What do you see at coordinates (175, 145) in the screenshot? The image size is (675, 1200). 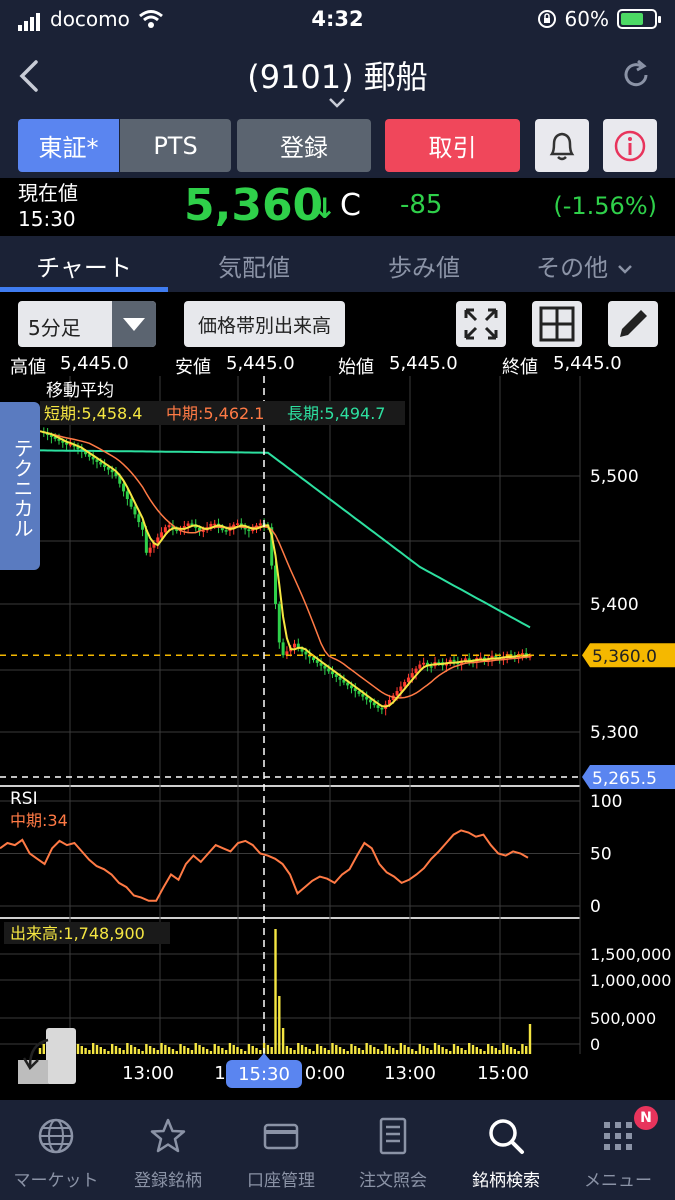 I see `pts-market-button: PTS` at bounding box center [175, 145].